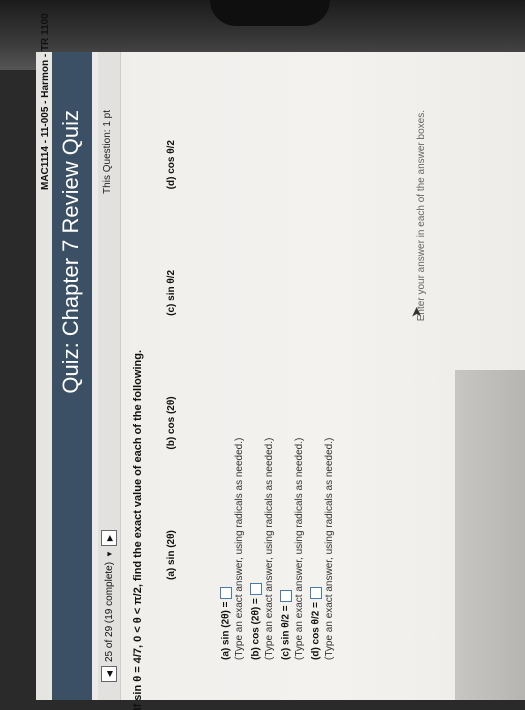 The width and height of the screenshot is (525, 710). Describe the element at coordinates (316, 593) in the screenshot. I see `answer-d-input` at that location.